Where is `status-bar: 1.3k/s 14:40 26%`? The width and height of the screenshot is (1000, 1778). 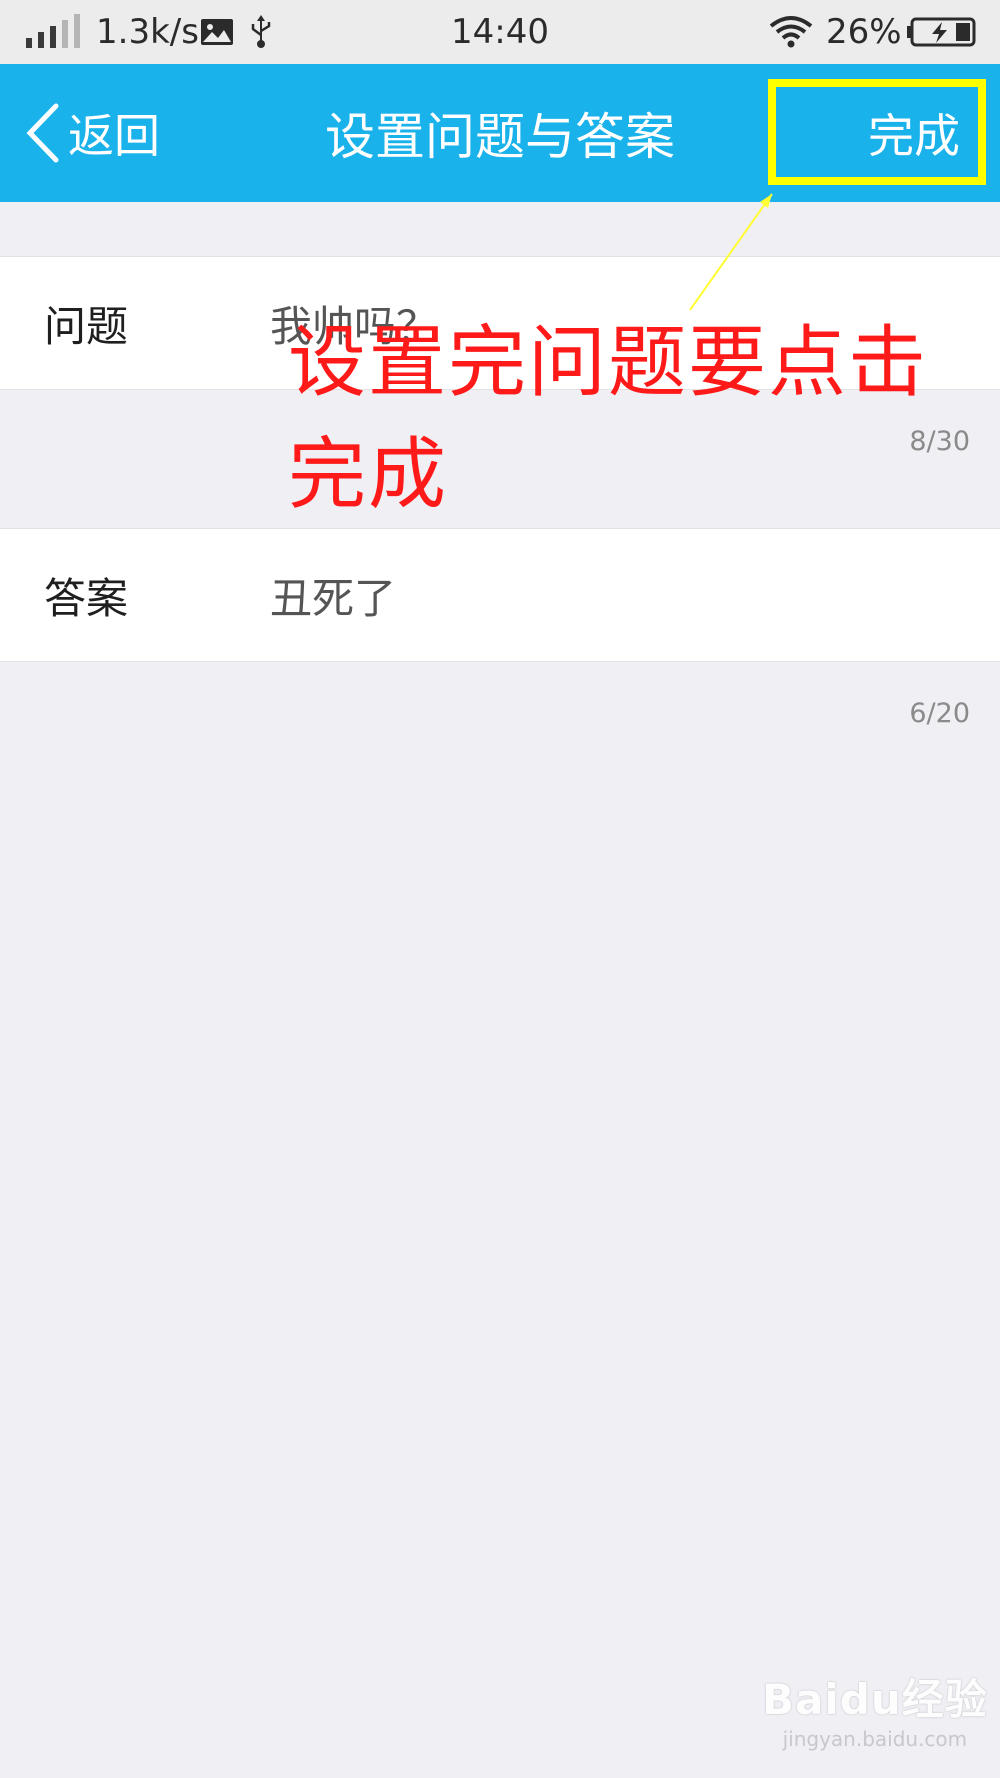 status-bar: 1.3k/s 14:40 26% is located at coordinates (500, 32).